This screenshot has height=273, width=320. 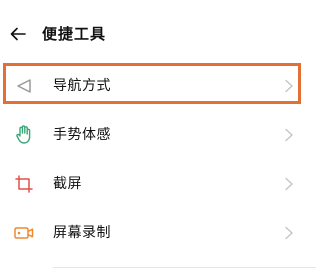 What do you see at coordinates (82, 86) in the screenshot?
I see `list-item-label: 导航方式` at bounding box center [82, 86].